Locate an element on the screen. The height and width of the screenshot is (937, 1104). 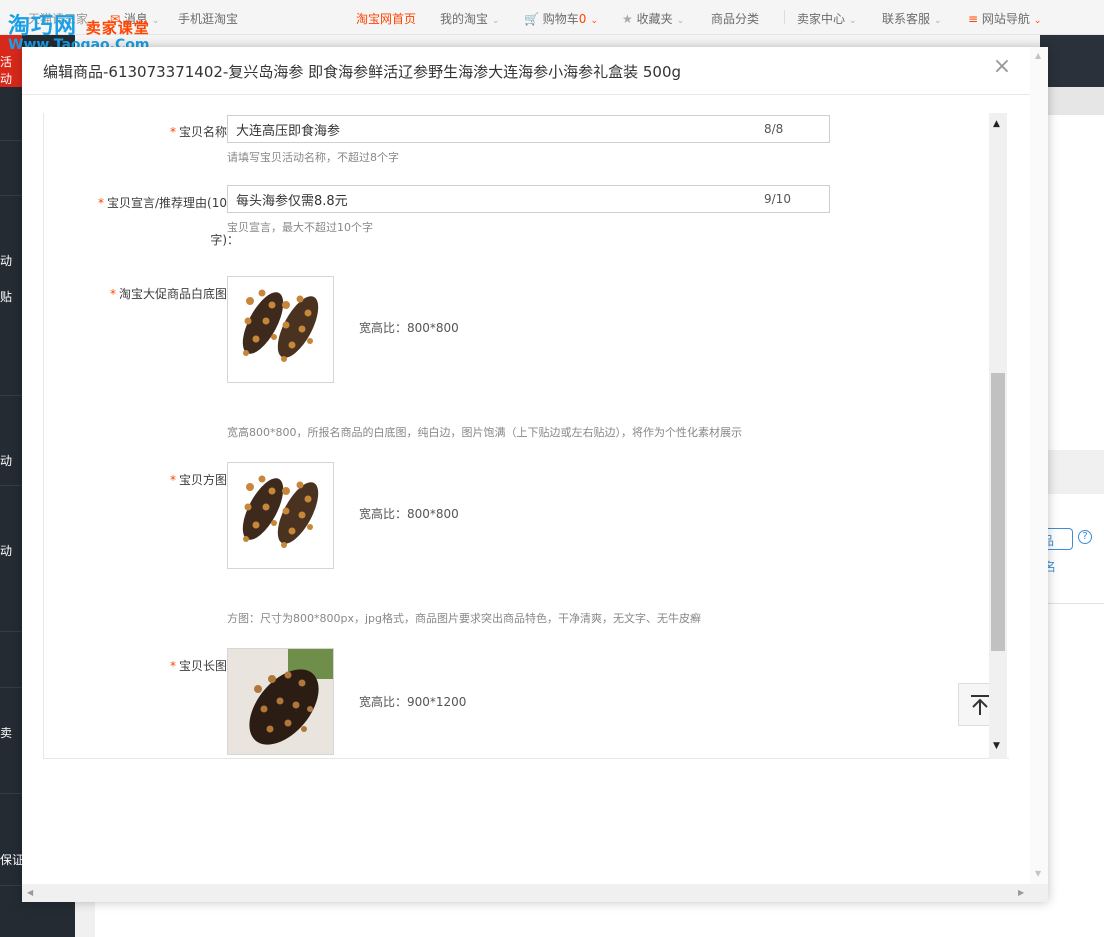
page-header-strip is located at coordinates (1072, 61).